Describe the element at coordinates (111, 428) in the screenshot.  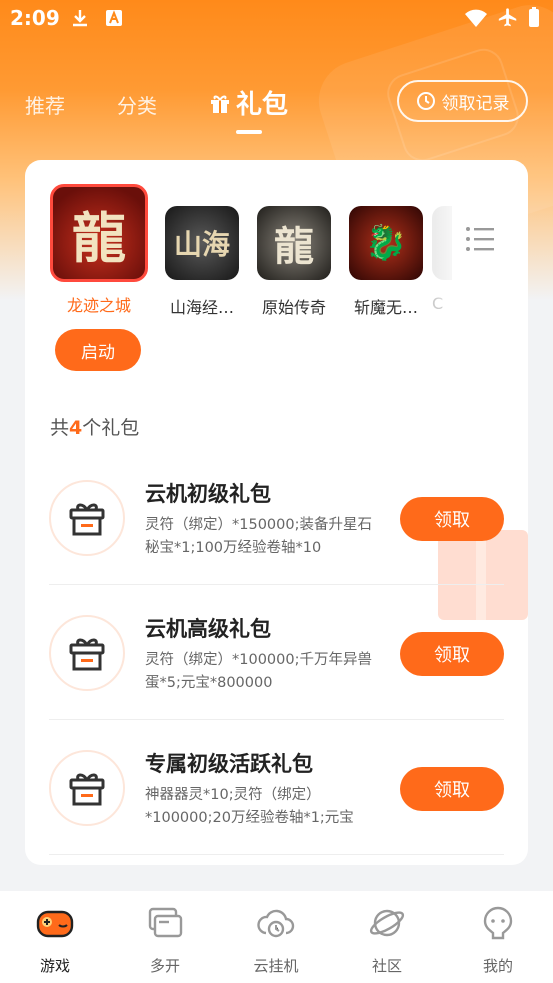
I see `gift-count-suffix: 个礼包` at that location.